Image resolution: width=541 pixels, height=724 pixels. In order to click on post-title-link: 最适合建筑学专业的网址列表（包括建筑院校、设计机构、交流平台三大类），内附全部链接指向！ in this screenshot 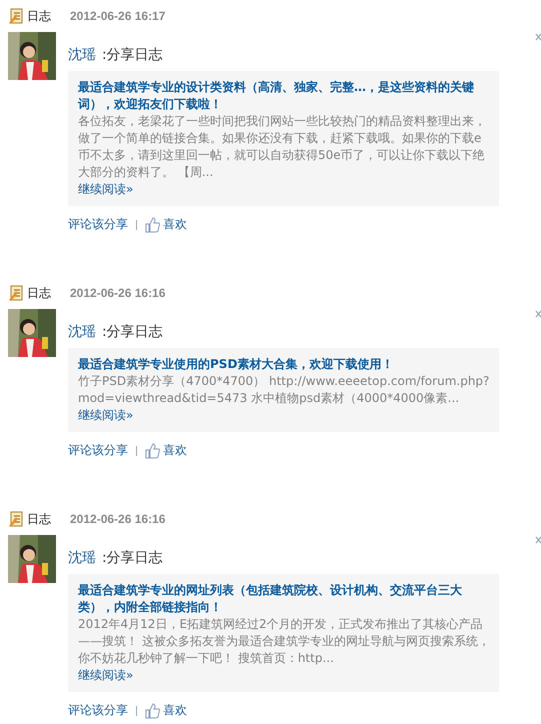, I will do `click(284, 599)`.